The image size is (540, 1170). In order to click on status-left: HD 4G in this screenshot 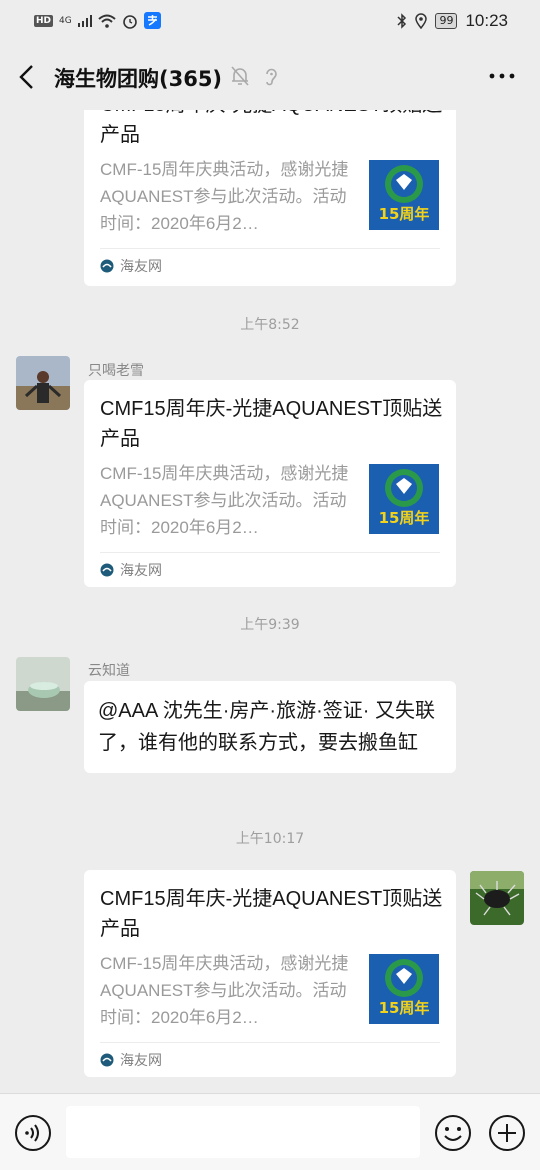, I will do `click(97, 20)`.